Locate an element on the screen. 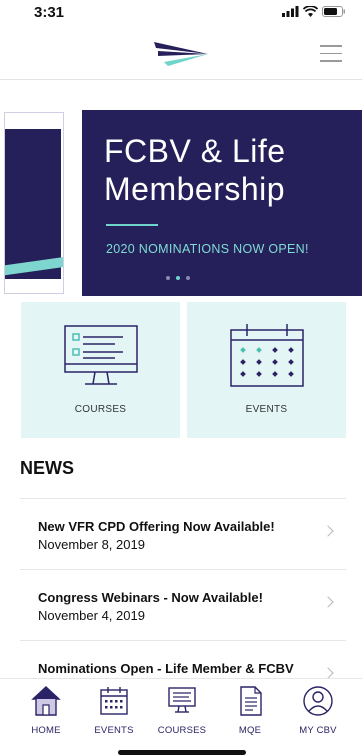 This screenshot has width=362, height=756. app-header is located at coordinates (181, 56).